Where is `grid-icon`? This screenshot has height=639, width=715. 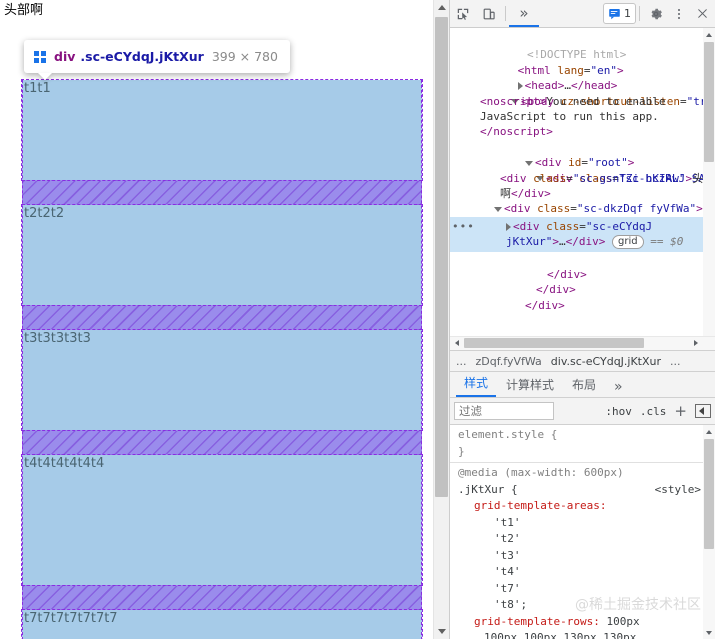 grid-icon is located at coordinates (40, 56).